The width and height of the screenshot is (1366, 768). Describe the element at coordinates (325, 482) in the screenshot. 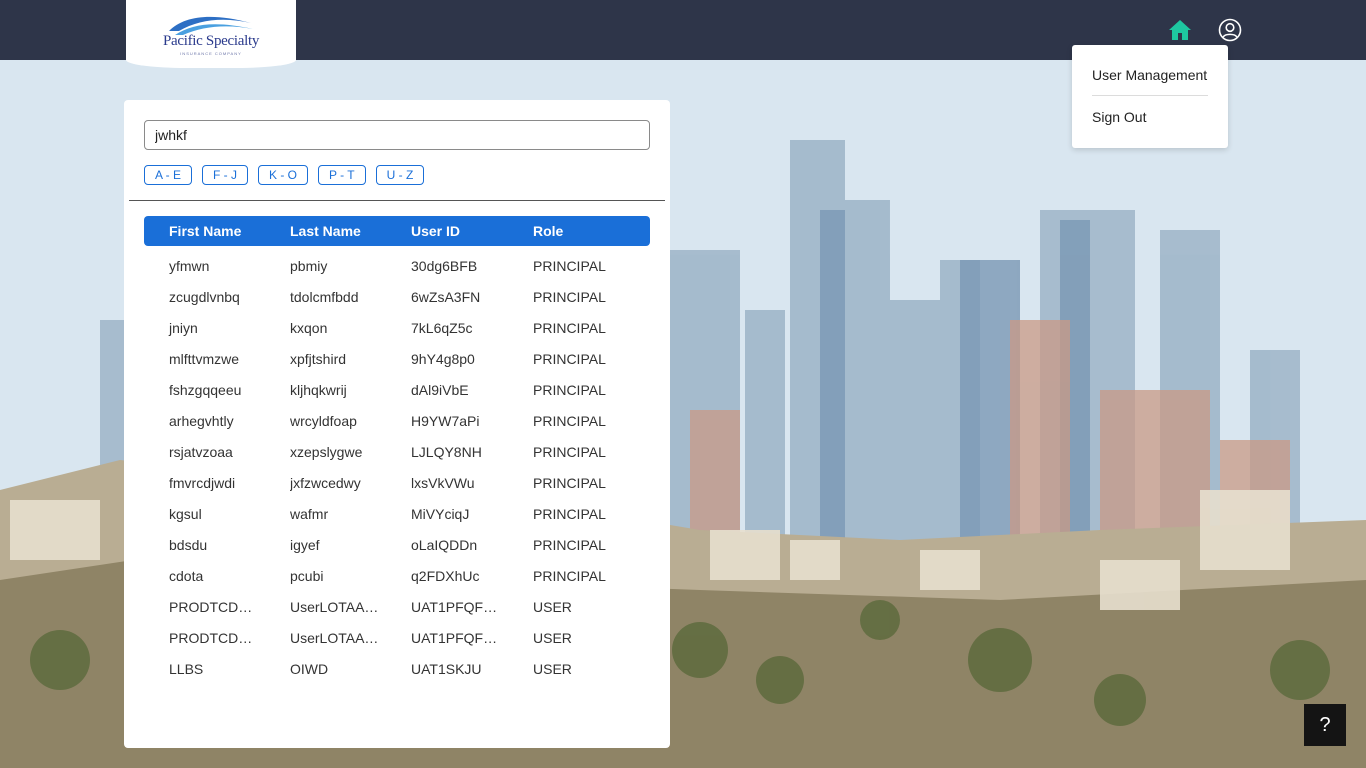

I see `last-name-cell: jxfzwcedwy` at that location.